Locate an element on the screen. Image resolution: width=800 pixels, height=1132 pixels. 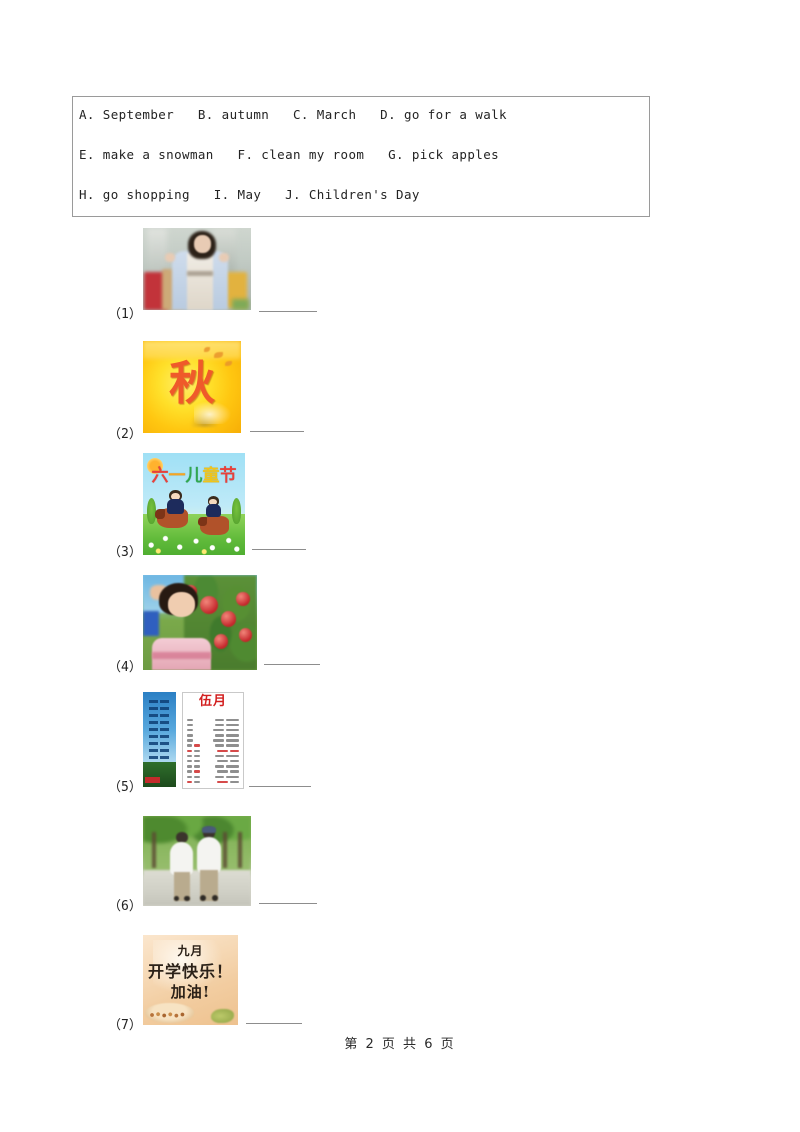
question-label-7: （7） is located at coordinates (125, 1025).